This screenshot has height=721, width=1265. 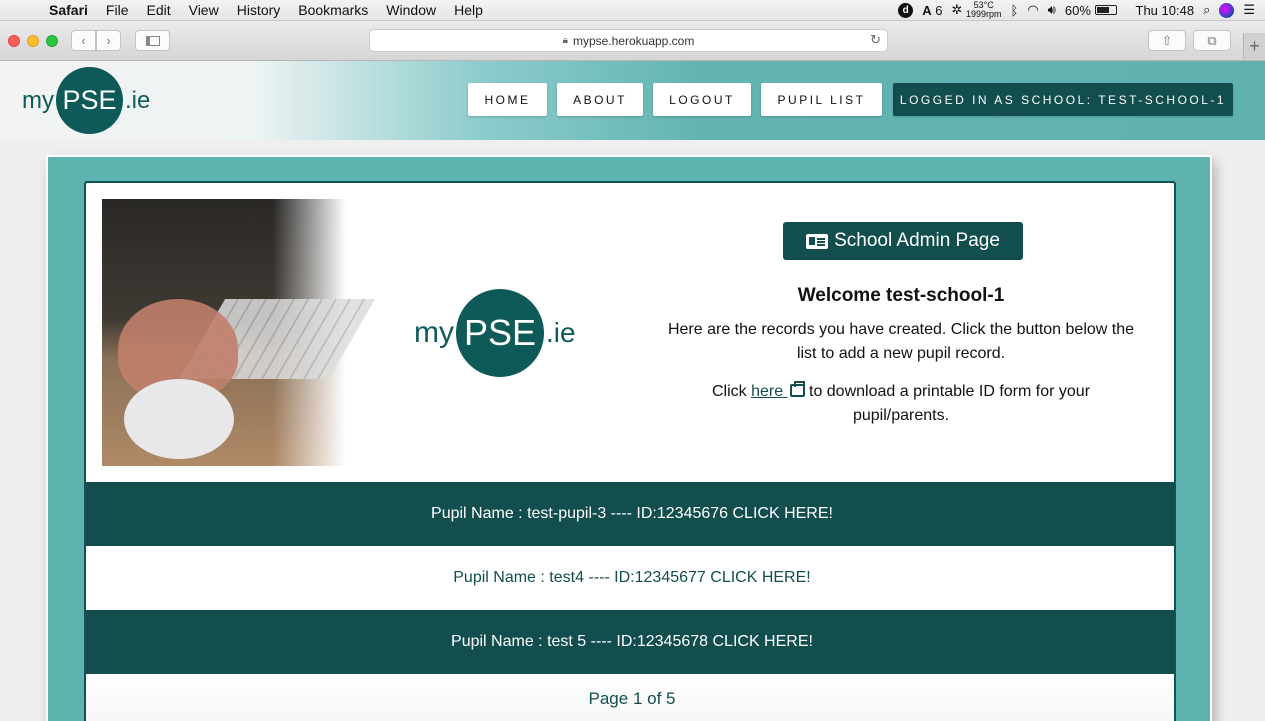 What do you see at coordinates (259, 10) in the screenshot?
I see `menu-history: History` at bounding box center [259, 10].